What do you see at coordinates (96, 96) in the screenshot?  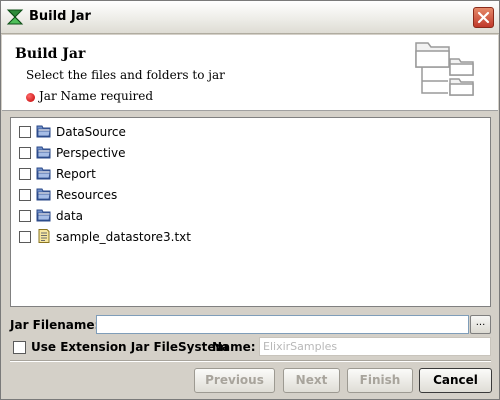 I see `error-text: Jar Name required` at bounding box center [96, 96].